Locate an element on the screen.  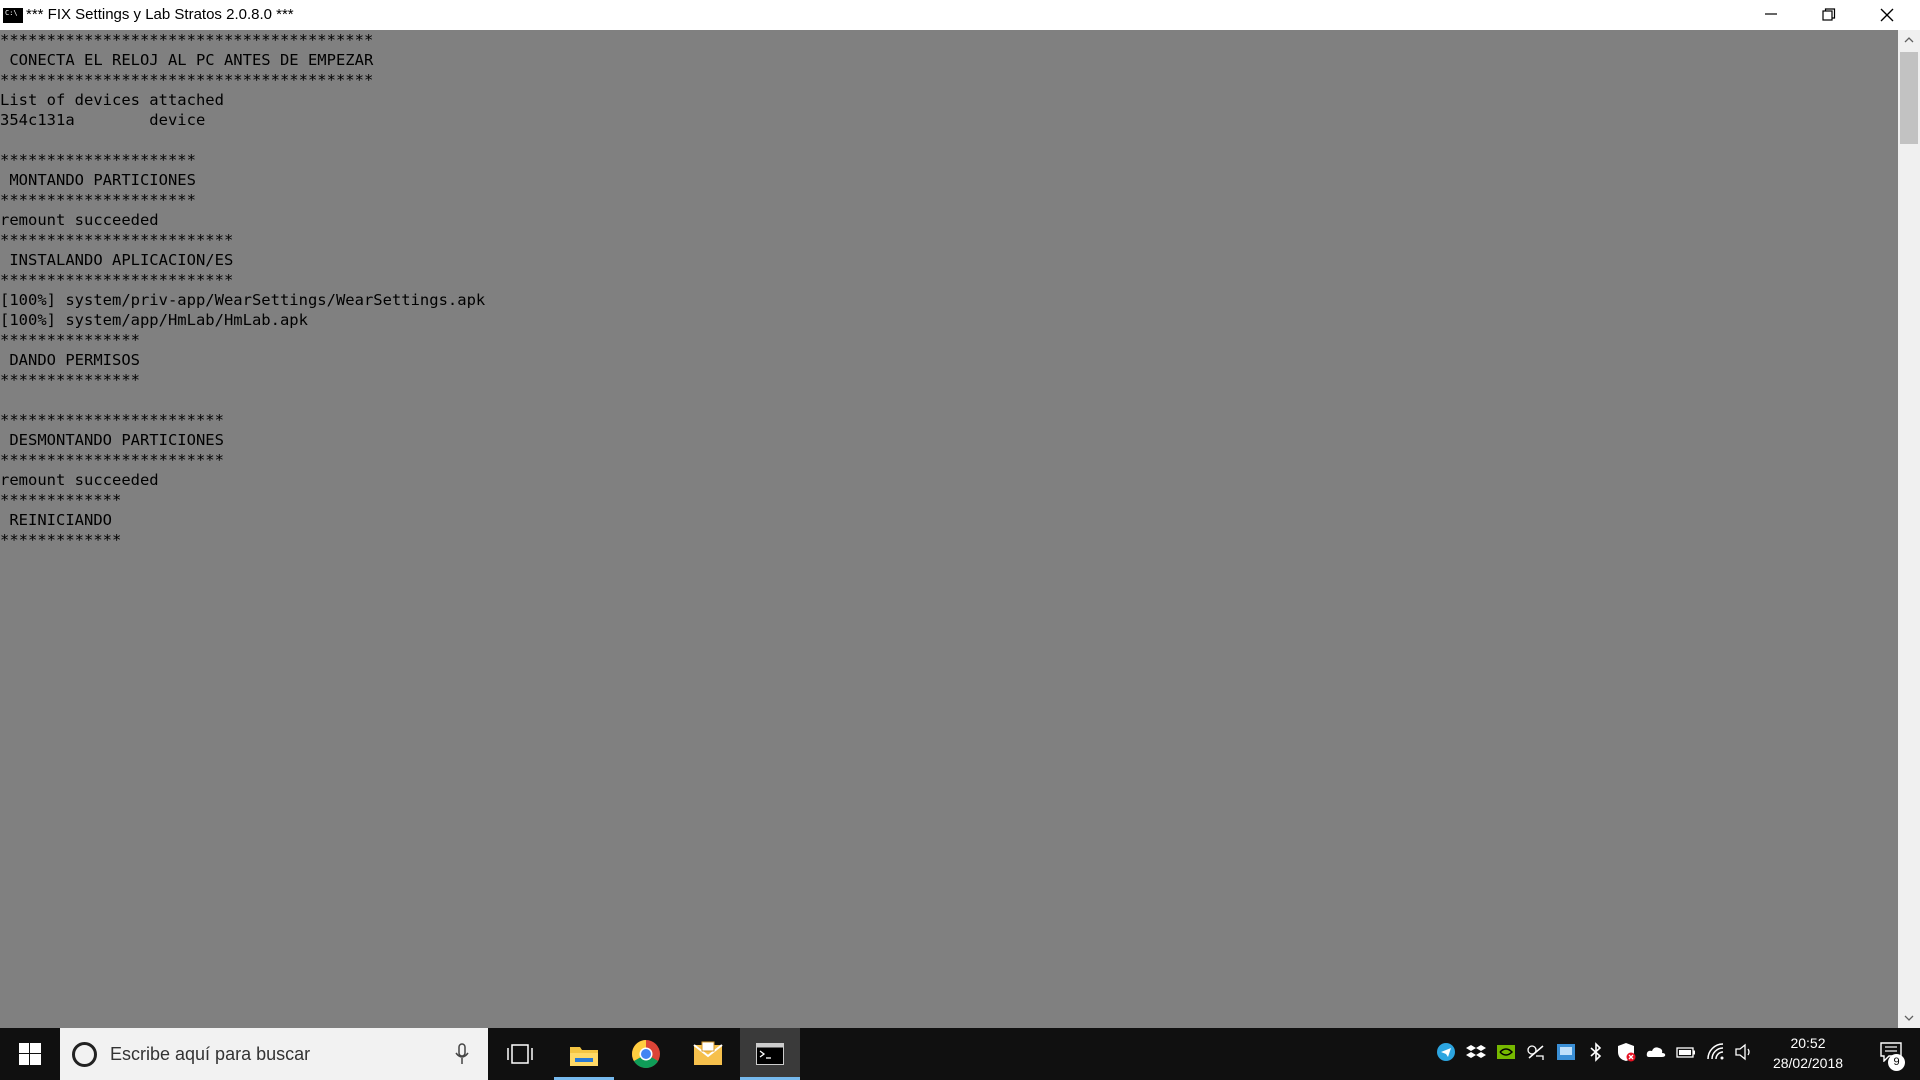
scroll-up-button is located at coordinates (1909, 40).